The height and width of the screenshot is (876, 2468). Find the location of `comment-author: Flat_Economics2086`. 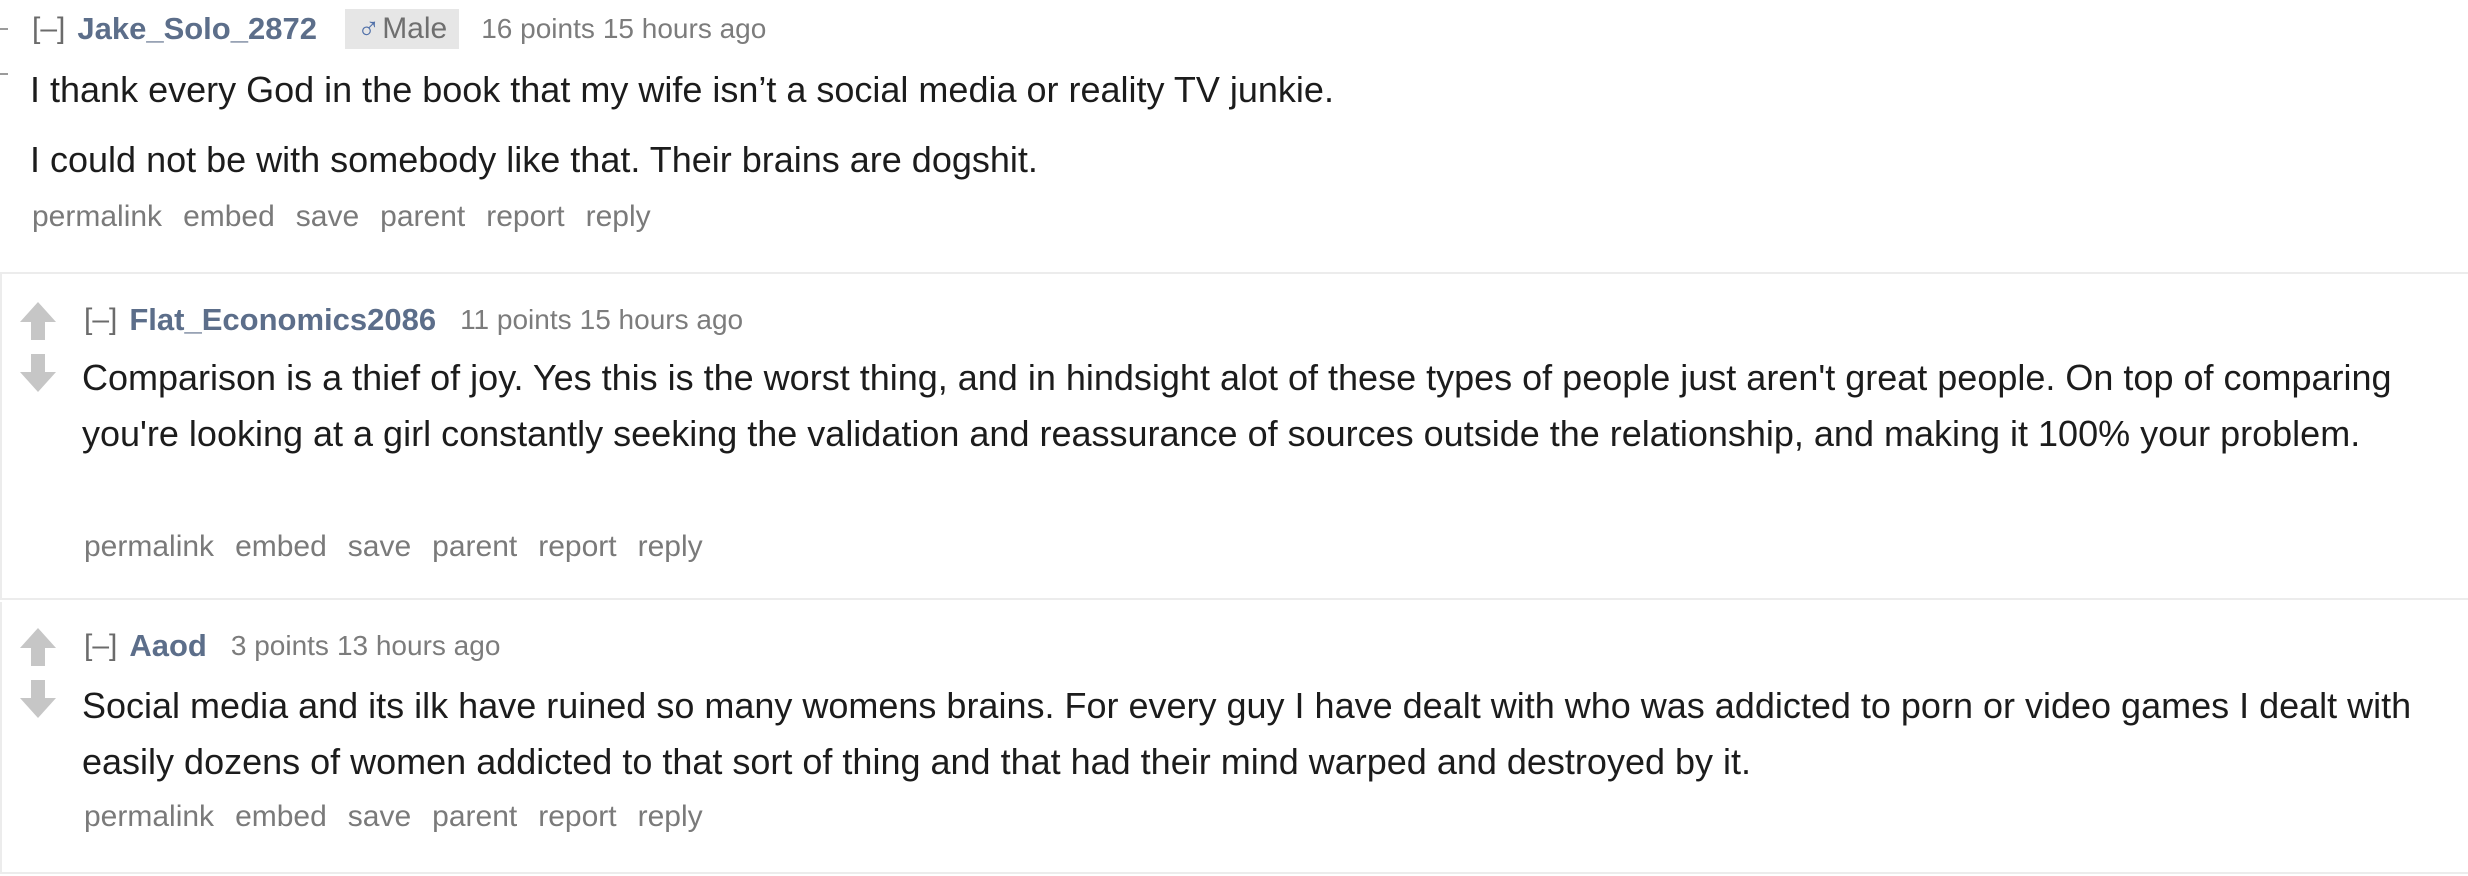

comment-author: Flat_Economics2086 is located at coordinates (282, 320).